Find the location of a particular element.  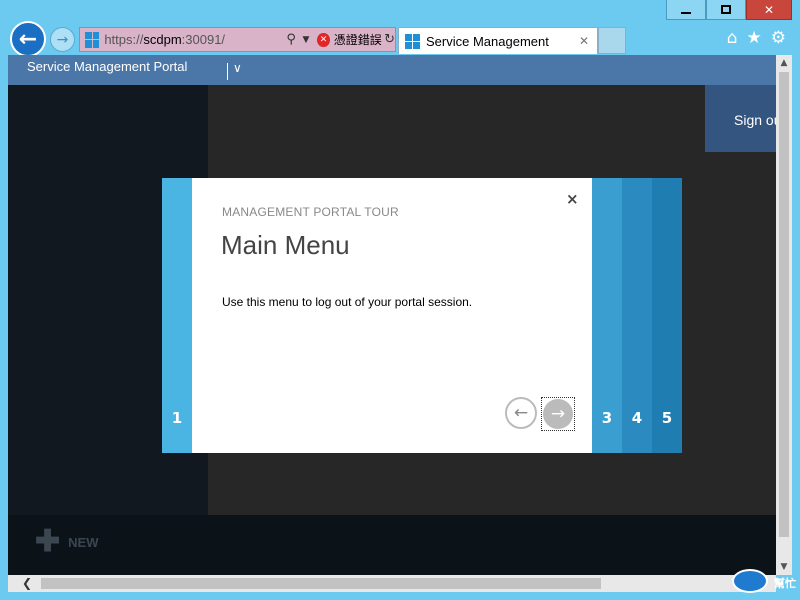

vertical-scrollbar: ▲ ▼ is located at coordinates (784, 315).